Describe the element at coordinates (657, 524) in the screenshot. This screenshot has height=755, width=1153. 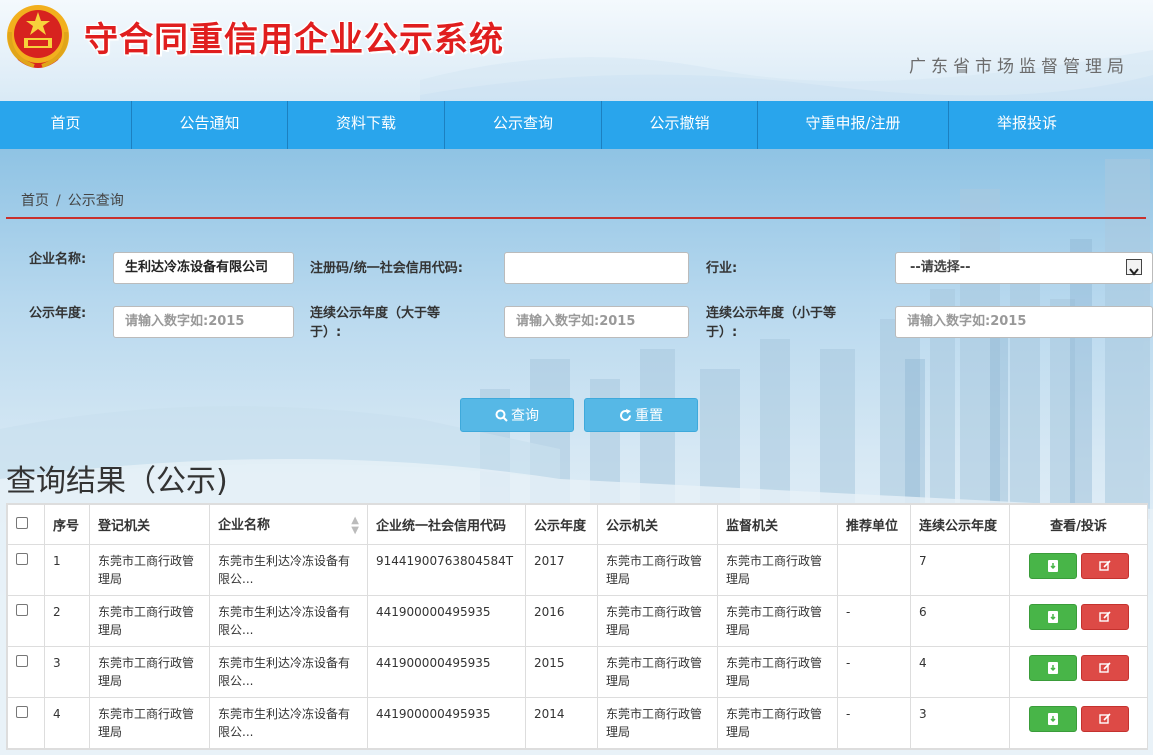
I see `col-header-pub-org: 公示机关` at that location.